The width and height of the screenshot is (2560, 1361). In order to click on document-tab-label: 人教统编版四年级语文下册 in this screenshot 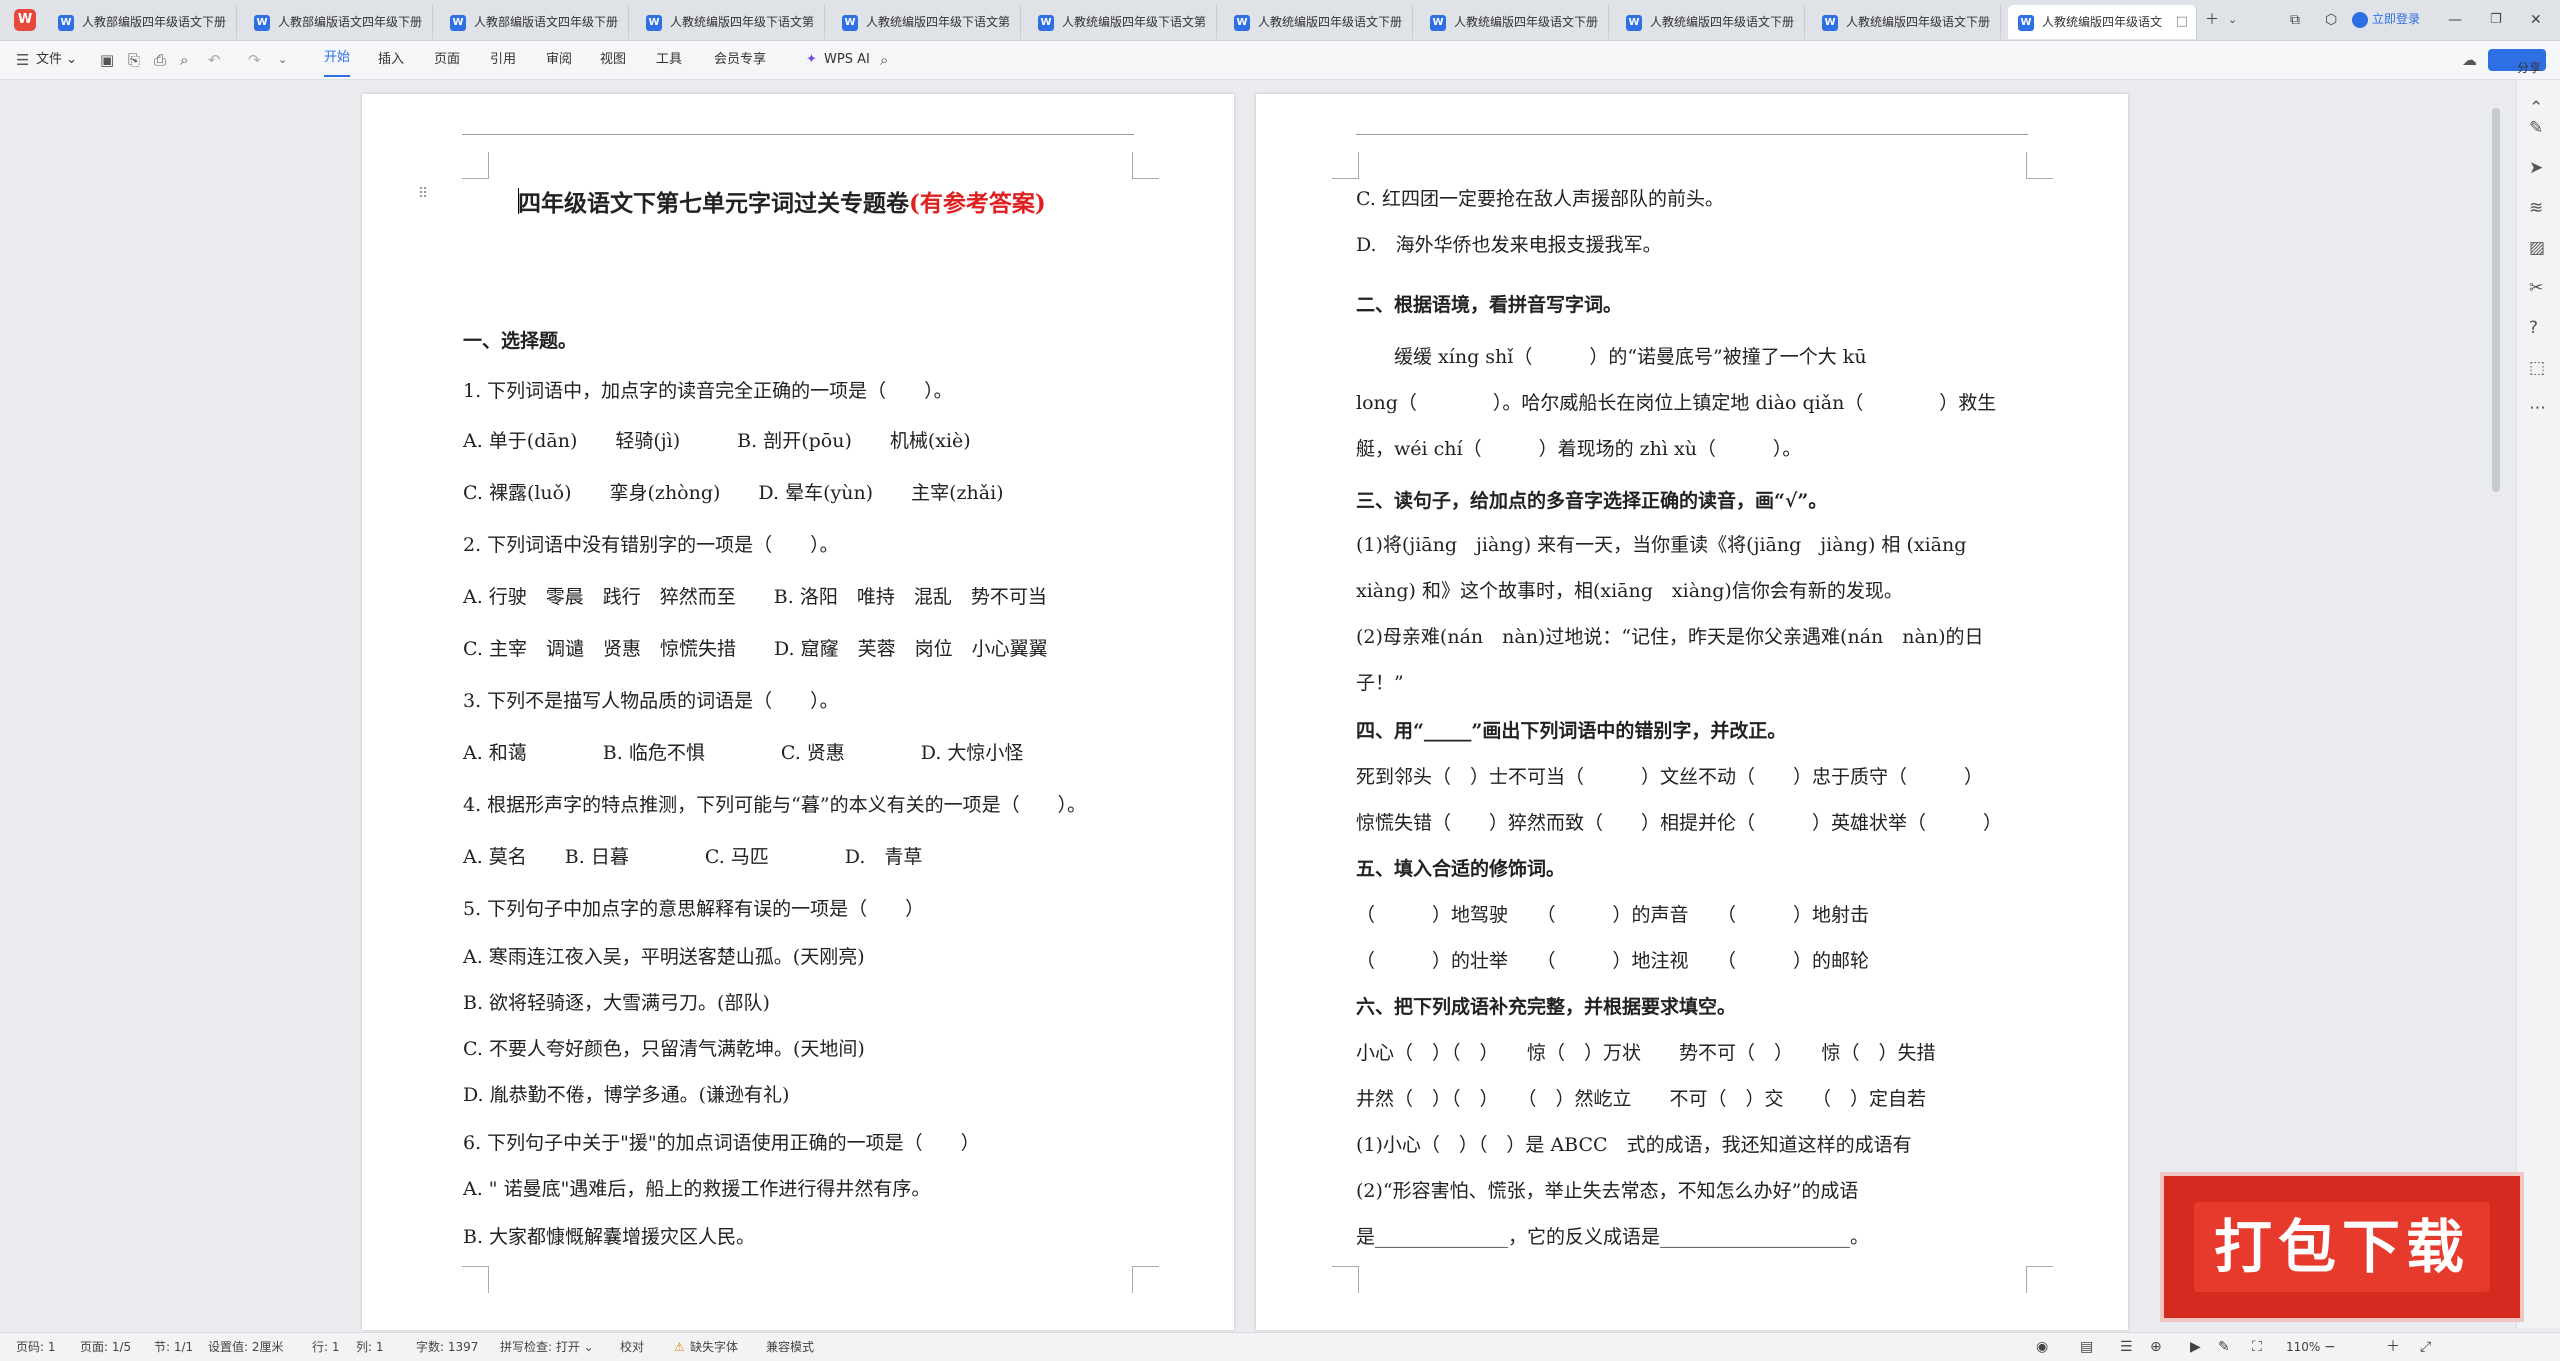, I will do `click(1722, 22)`.